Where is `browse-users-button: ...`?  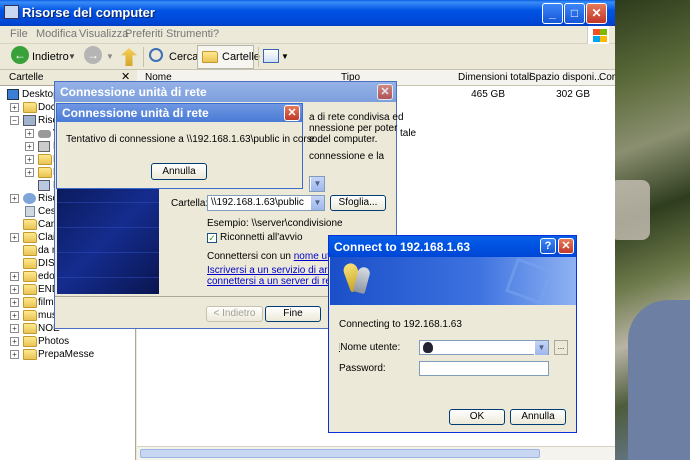 browse-users-button: ... is located at coordinates (561, 347).